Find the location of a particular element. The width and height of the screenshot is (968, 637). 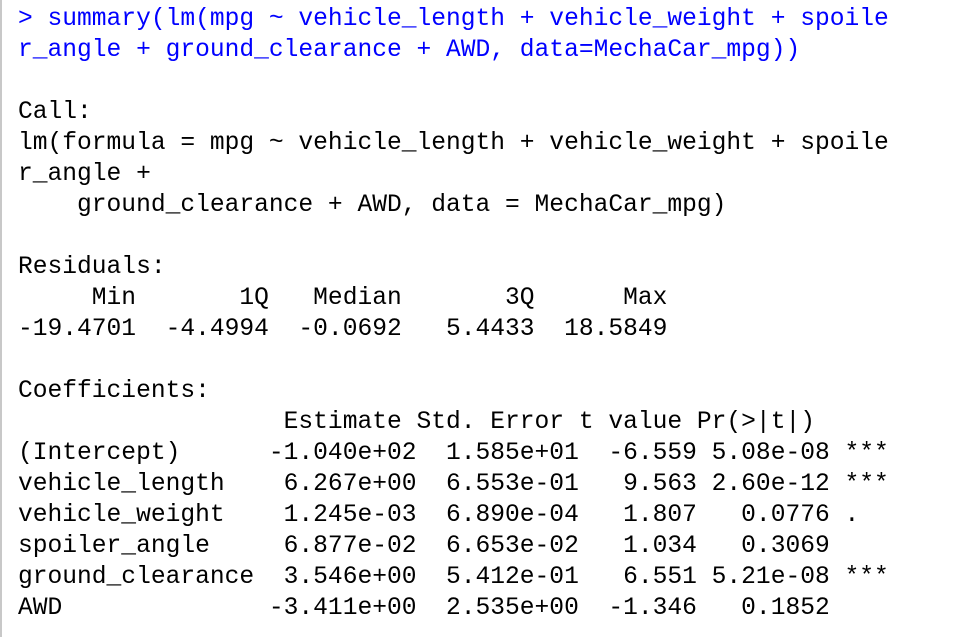

coefficient-row-awd: AWD -3.411e+00 2.535e+00 -1.346 0.1852 is located at coordinates (453, 608).